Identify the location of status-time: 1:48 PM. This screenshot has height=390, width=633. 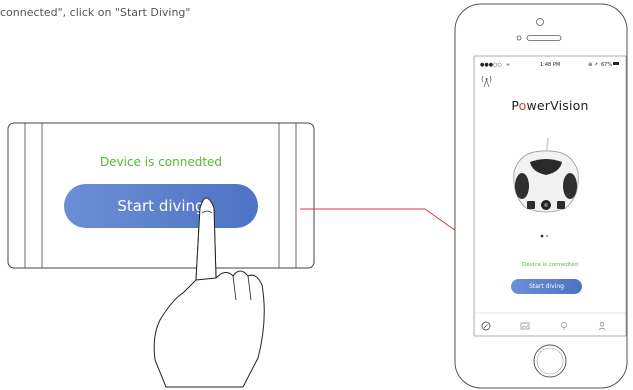
(550, 65).